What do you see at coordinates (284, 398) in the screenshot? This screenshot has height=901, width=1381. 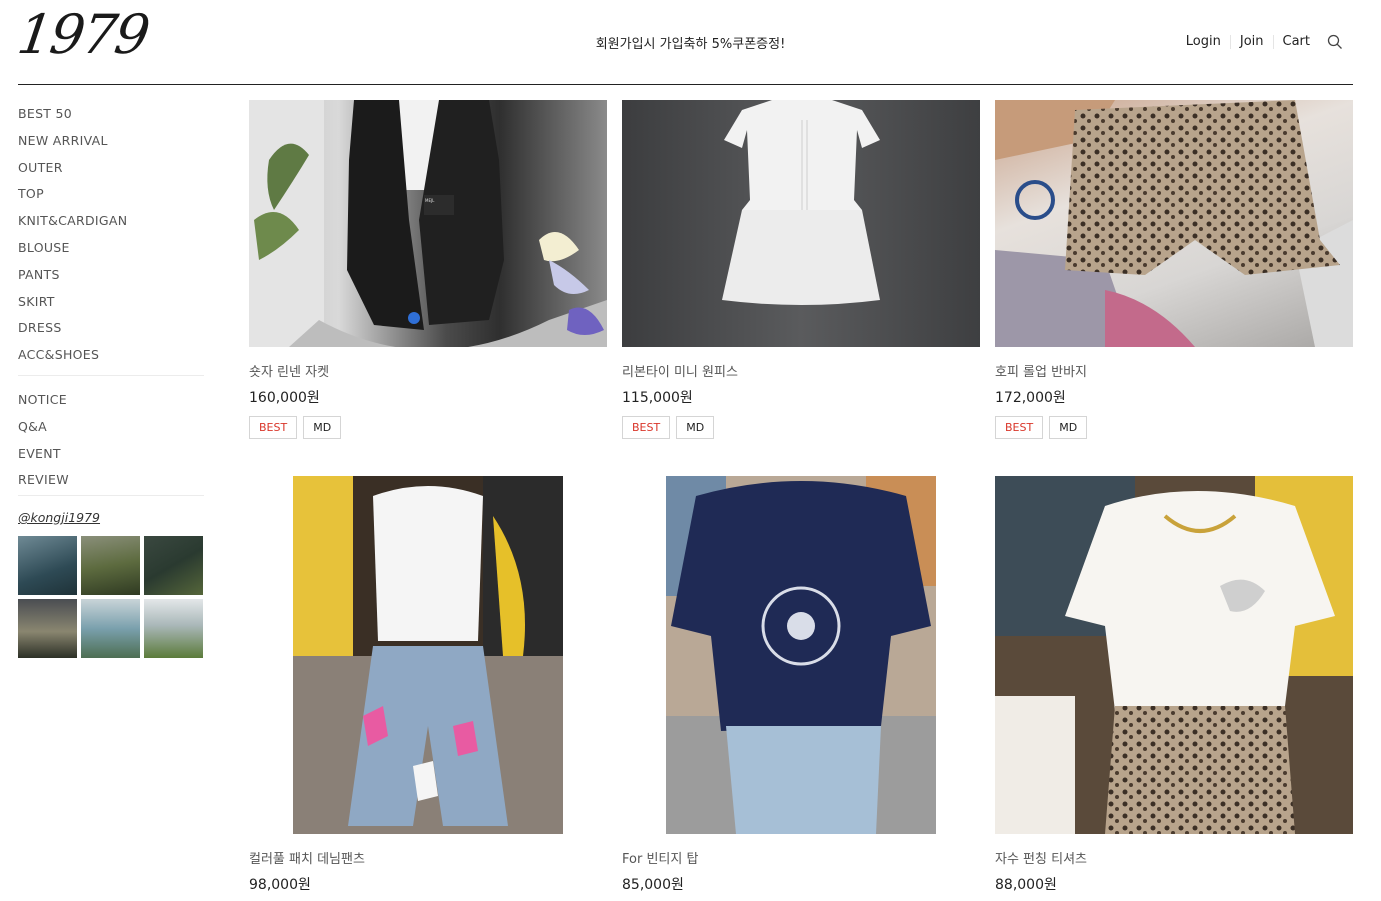 I see `product-price: 160,000원` at bounding box center [284, 398].